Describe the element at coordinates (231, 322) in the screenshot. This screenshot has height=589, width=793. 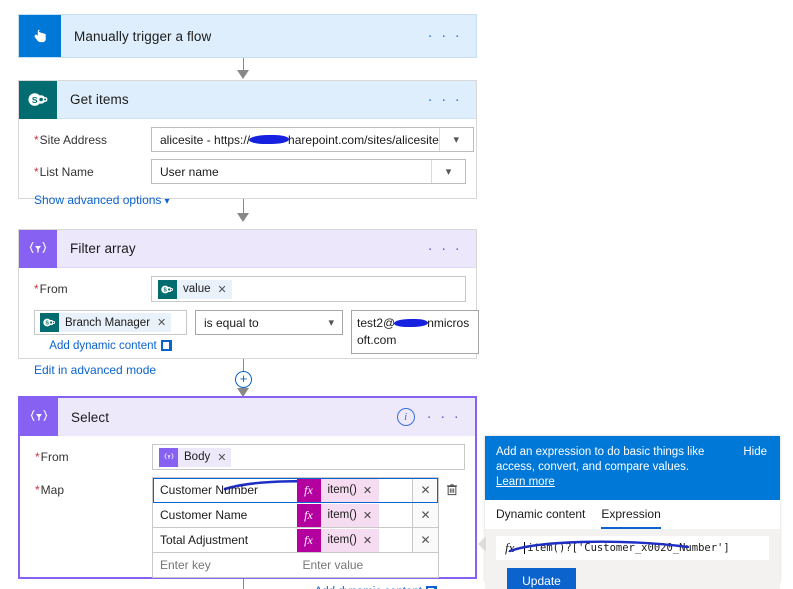
I see `condition-operator-value: is equal to` at that location.